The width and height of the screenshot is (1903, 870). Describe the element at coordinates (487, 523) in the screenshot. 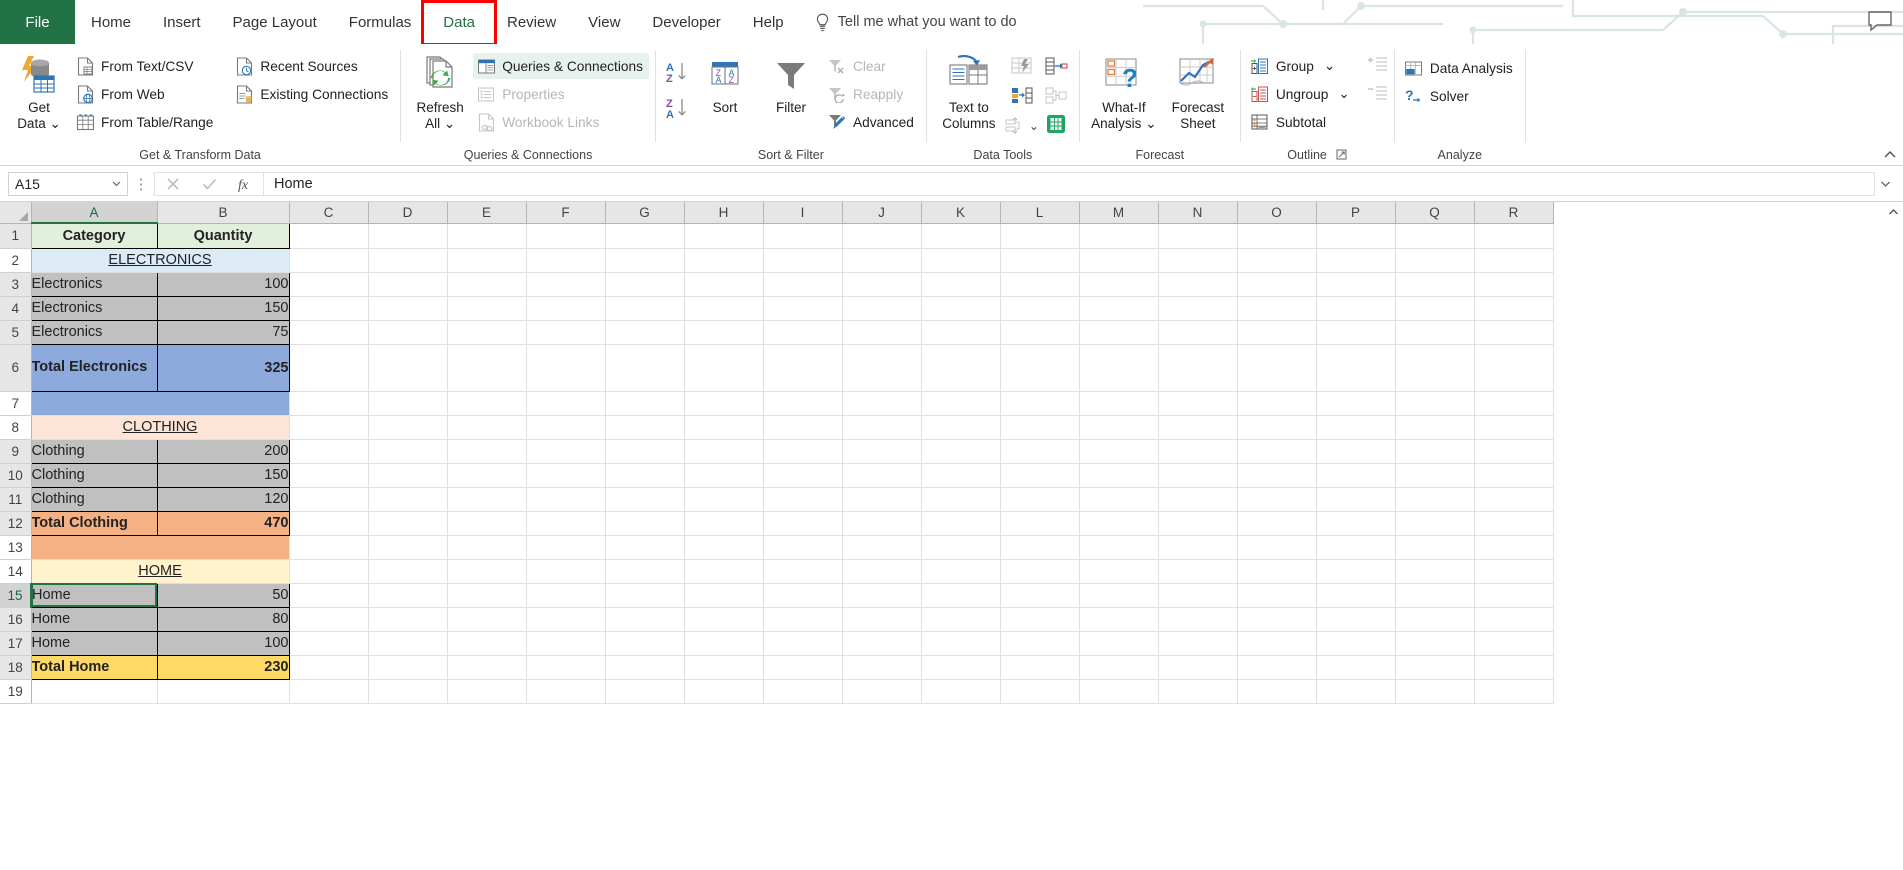

I see `cell-e12` at that location.